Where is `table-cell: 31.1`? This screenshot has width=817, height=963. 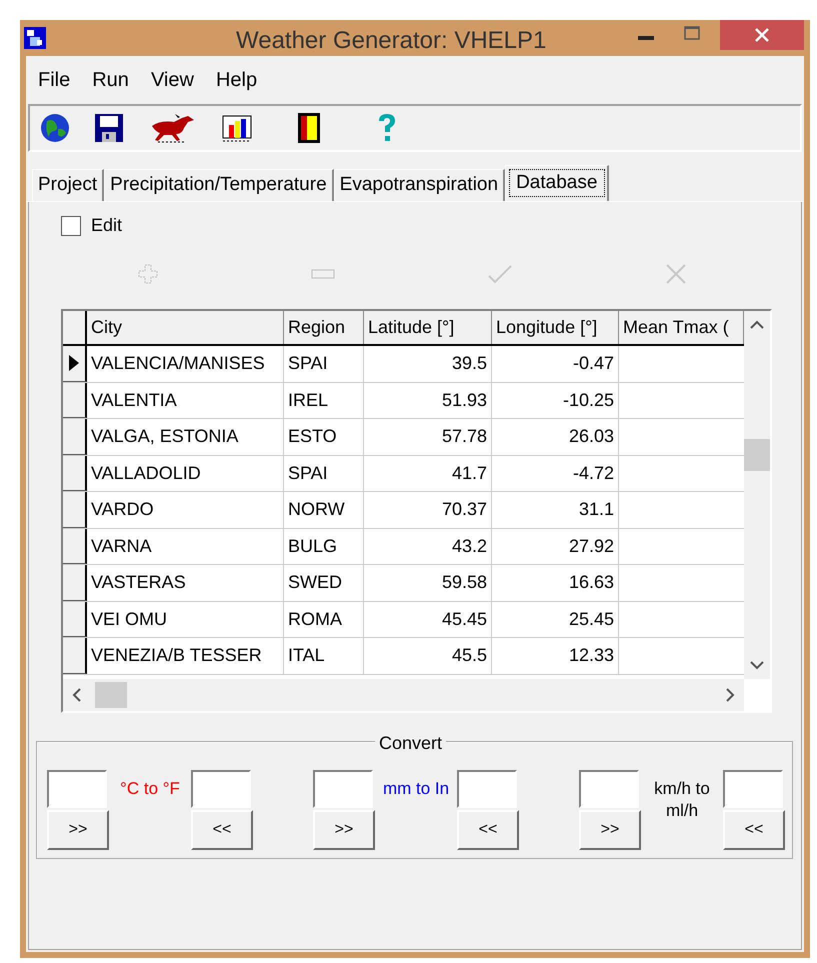
table-cell: 31.1 is located at coordinates (555, 510).